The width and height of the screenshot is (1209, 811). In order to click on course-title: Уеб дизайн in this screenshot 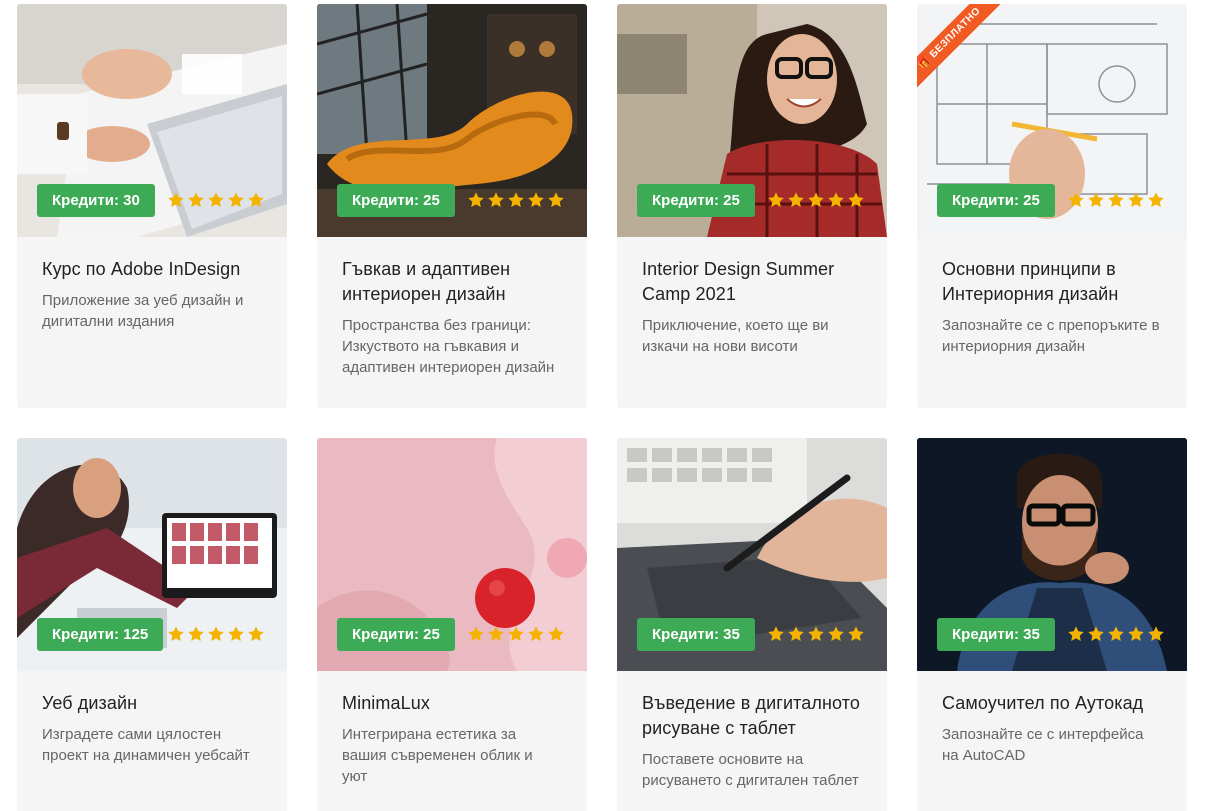, I will do `click(152, 703)`.